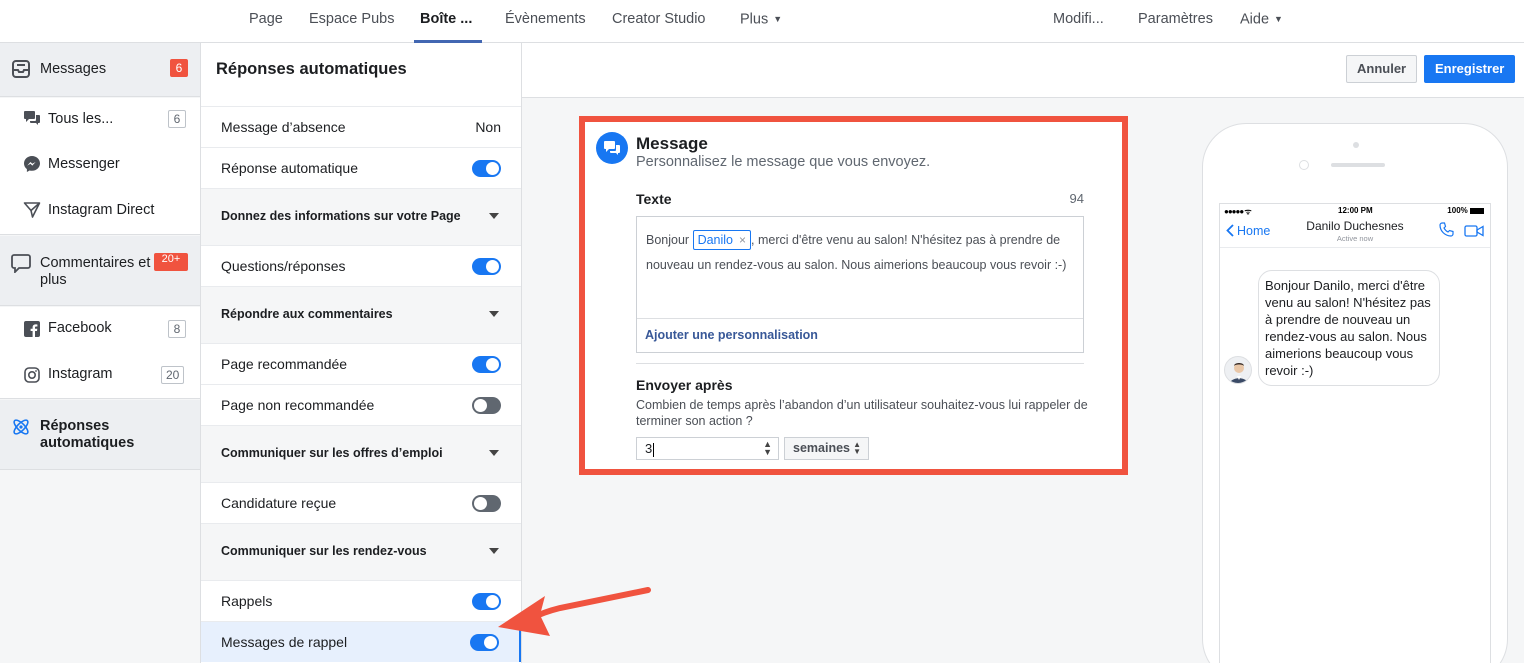 The height and width of the screenshot is (663, 1524). I want to click on atom-icon, so click(21, 427).